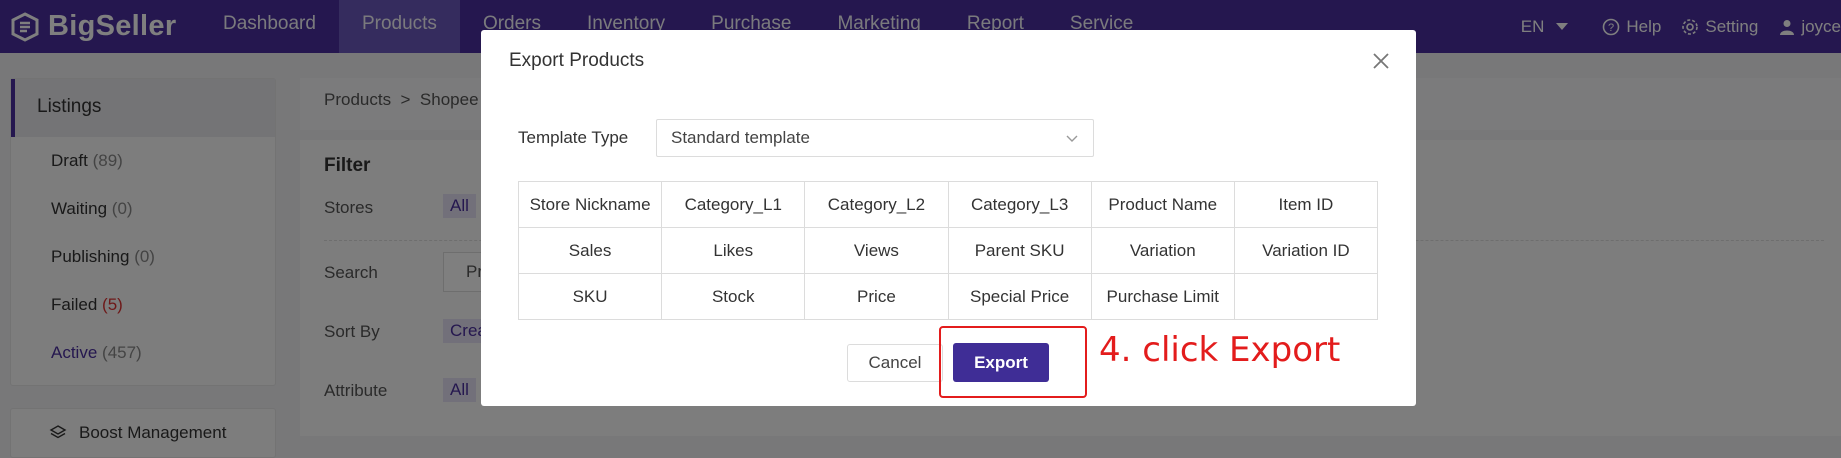 This screenshot has height=458, width=1841. I want to click on table-cell: Sales, so click(590, 250).